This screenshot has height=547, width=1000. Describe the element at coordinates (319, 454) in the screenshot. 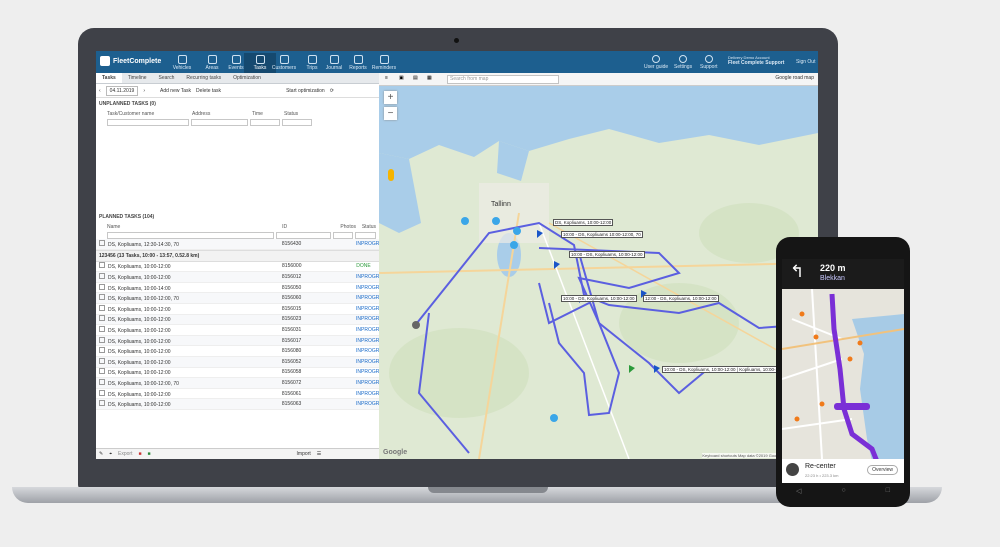

I see `menu-icon: ☰` at that location.